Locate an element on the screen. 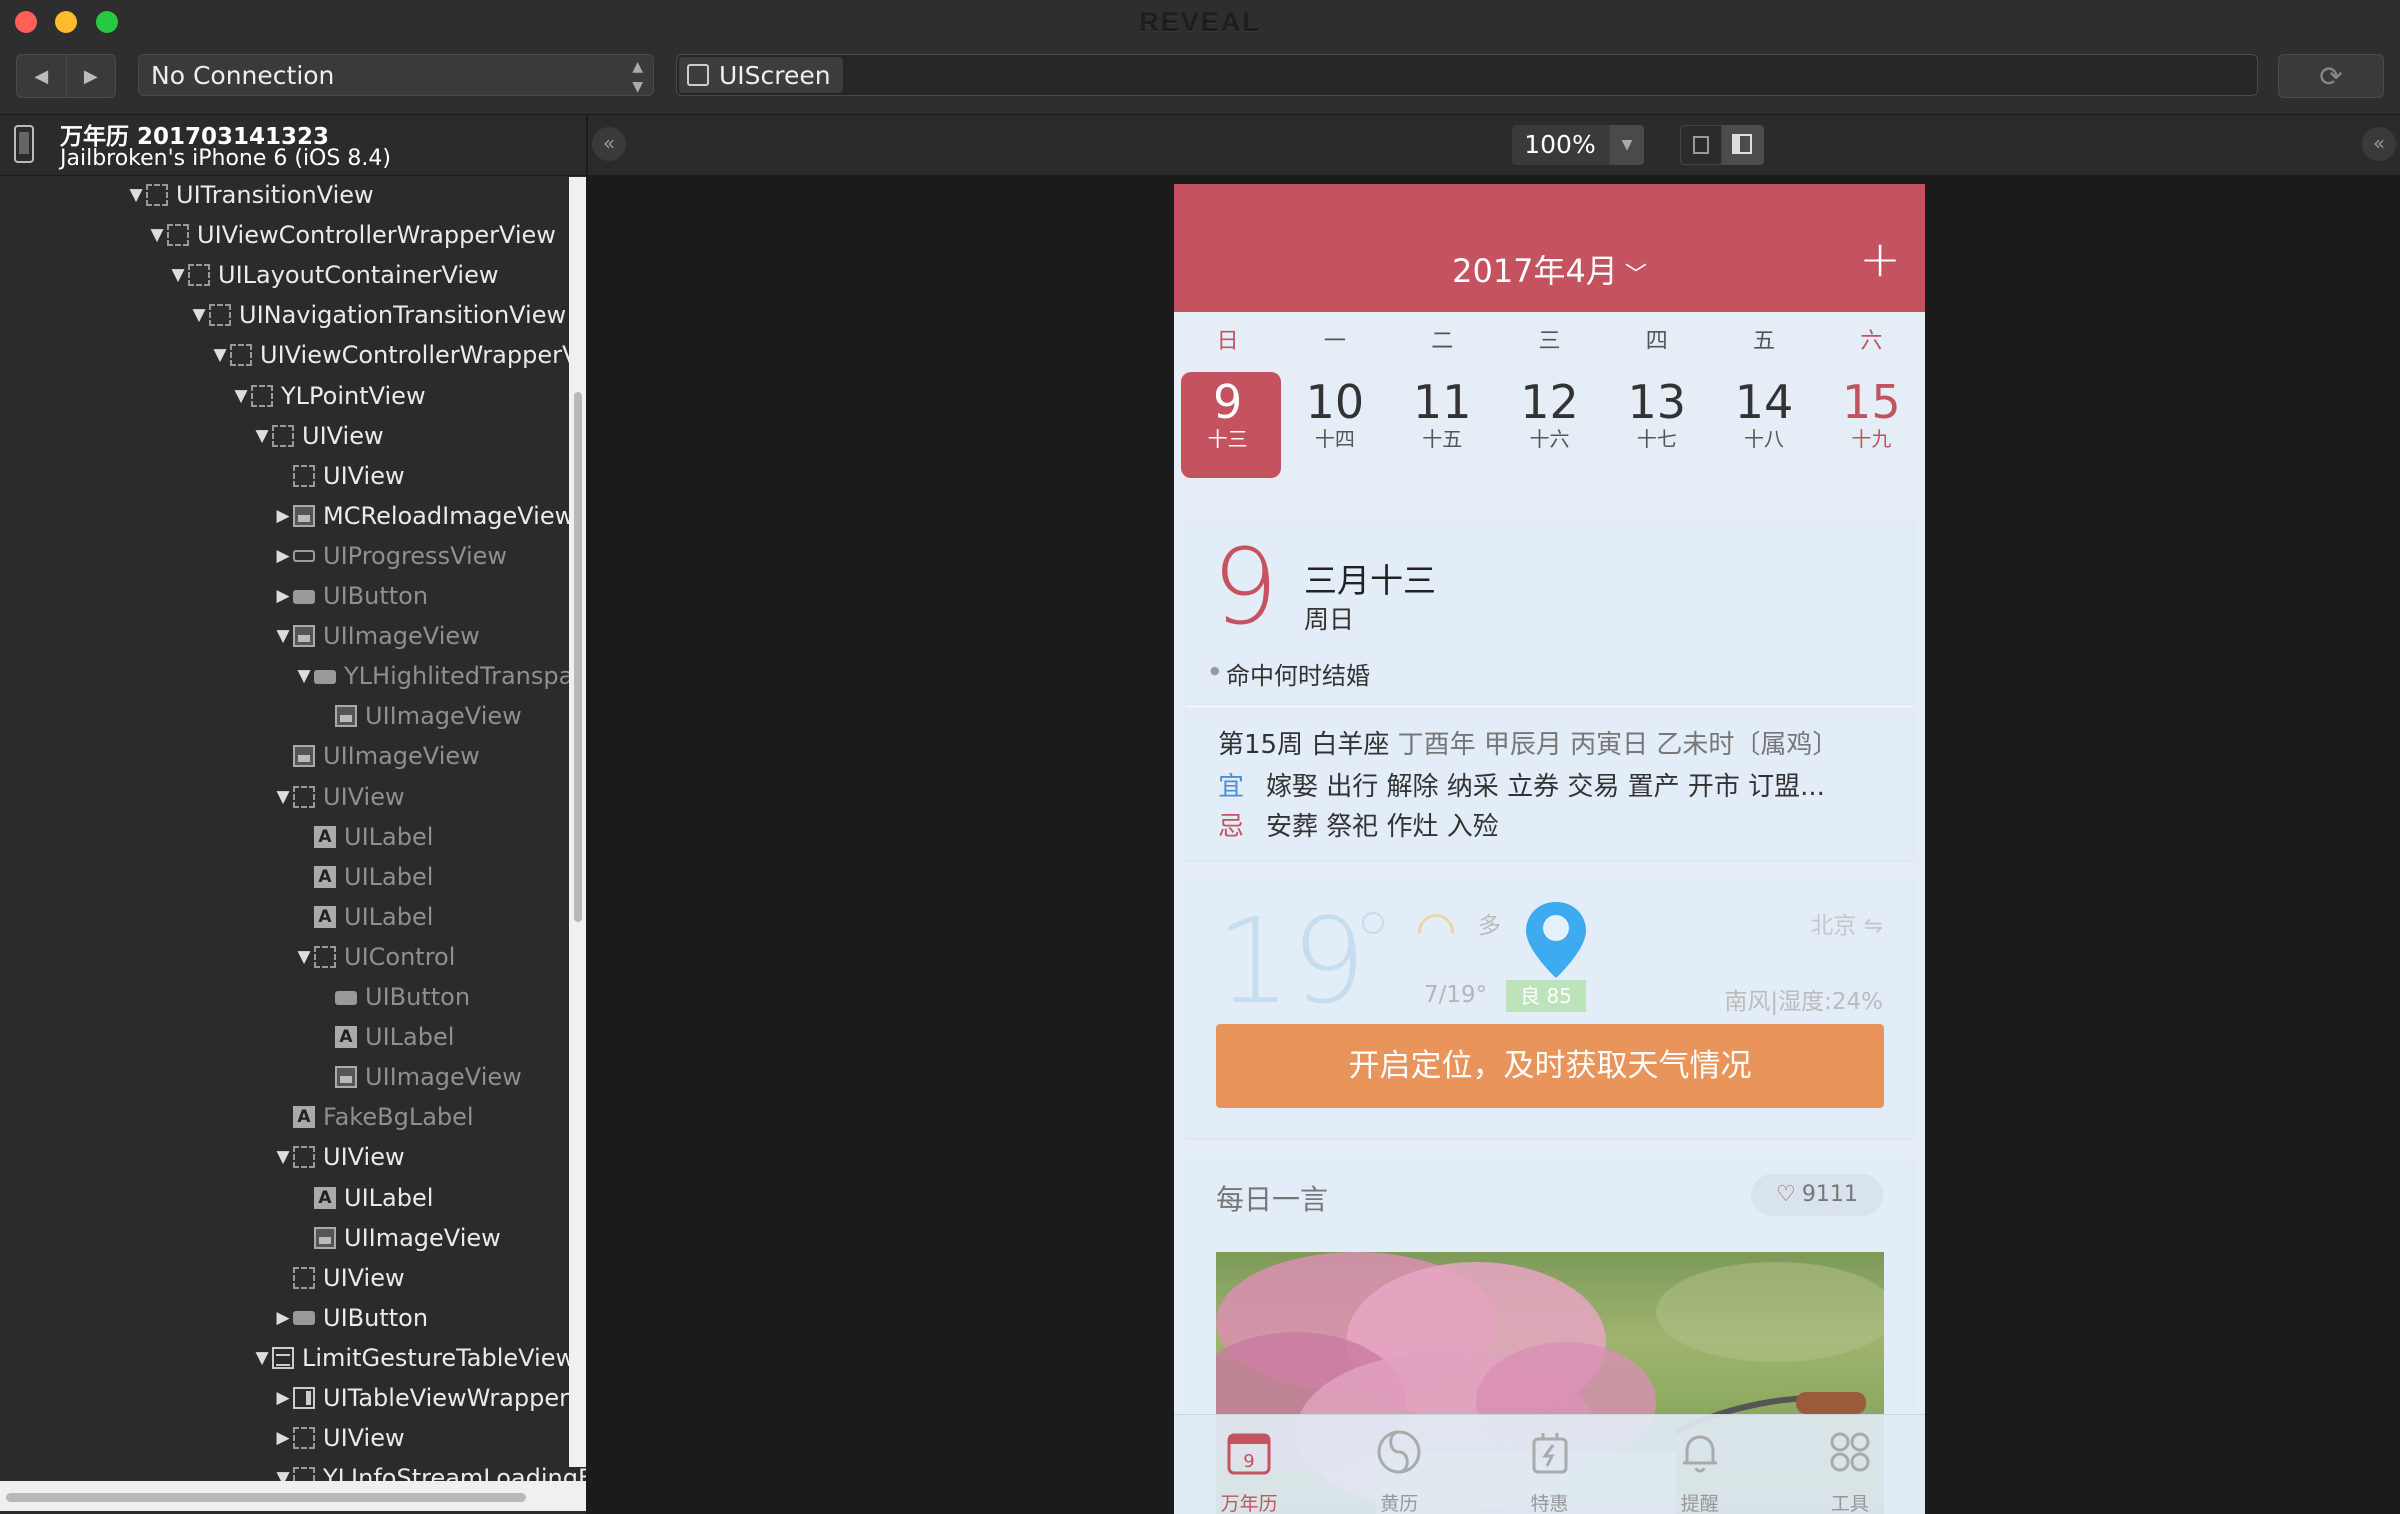 This screenshot has height=1514, width=2400. vertical-scroll-thumb is located at coordinates (578, 657).